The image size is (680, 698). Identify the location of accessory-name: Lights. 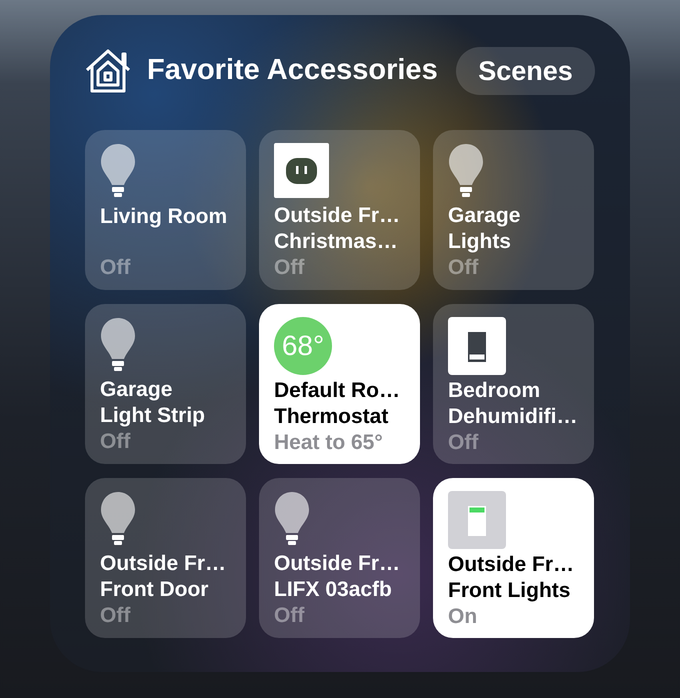
(479, 242).